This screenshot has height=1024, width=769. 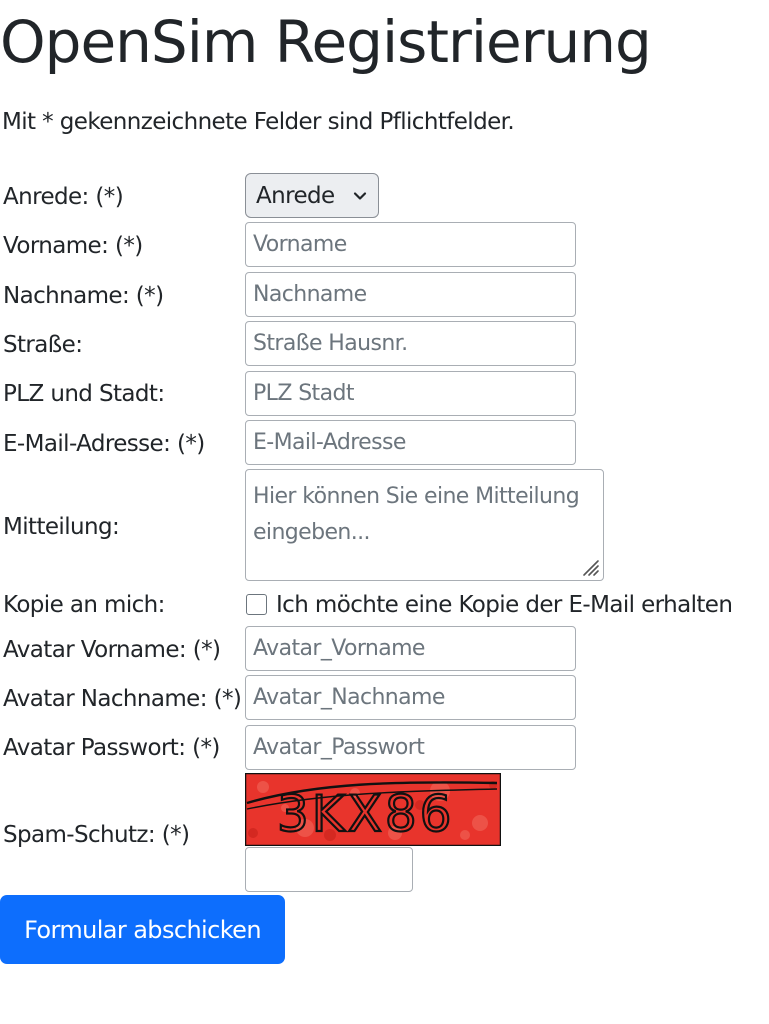 I want to click on captcha-image: 3KX86, so click(x=373, y=809).